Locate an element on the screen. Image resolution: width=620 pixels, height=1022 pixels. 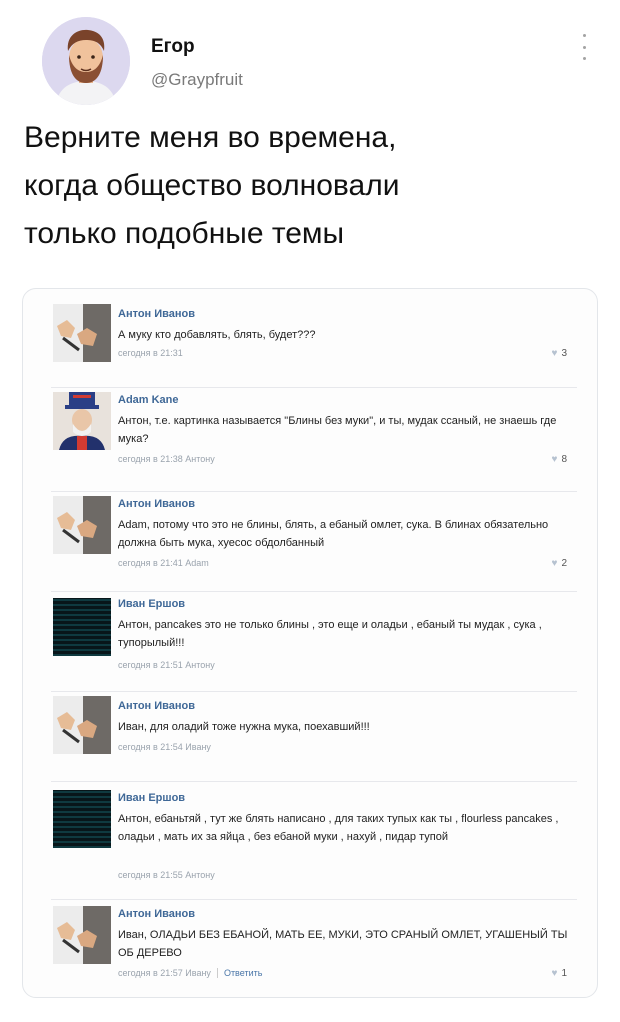
comment-timestamp: сегодня в 21:51 Антону is located at coordinates (166, 665).